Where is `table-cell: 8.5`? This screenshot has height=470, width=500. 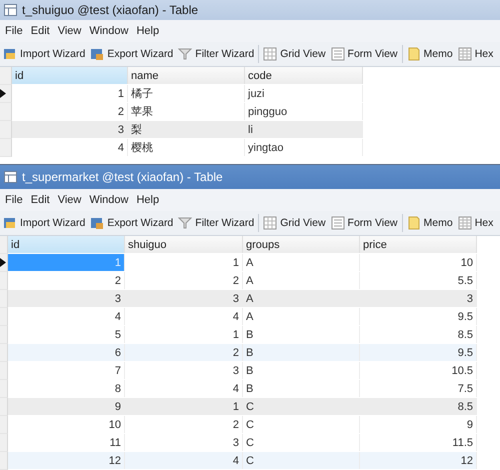
table-cell: 8.5 is located at coordinates (418, 406).